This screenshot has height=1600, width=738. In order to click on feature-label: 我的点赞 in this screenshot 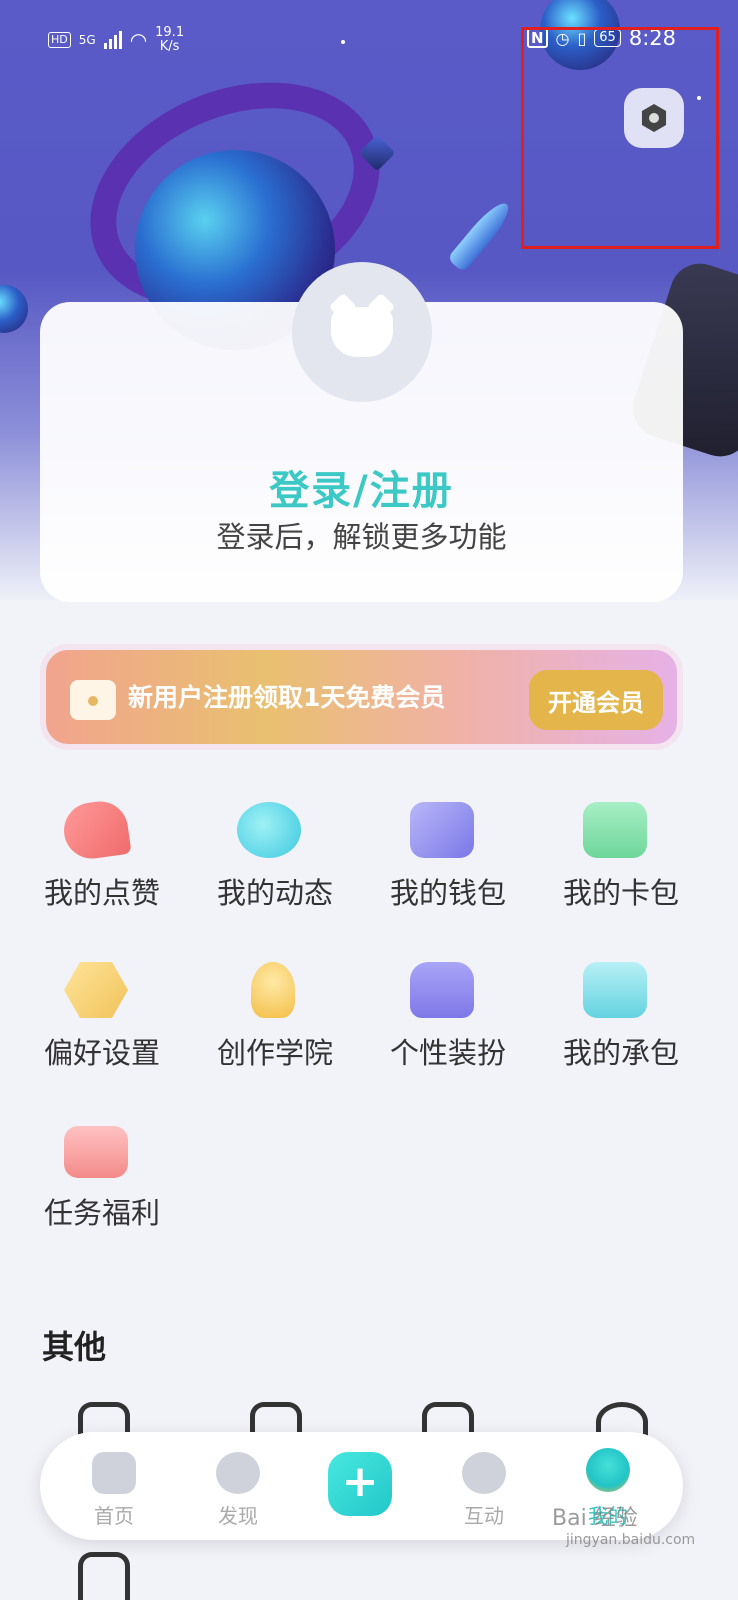, I will do `click(101, 893)`.